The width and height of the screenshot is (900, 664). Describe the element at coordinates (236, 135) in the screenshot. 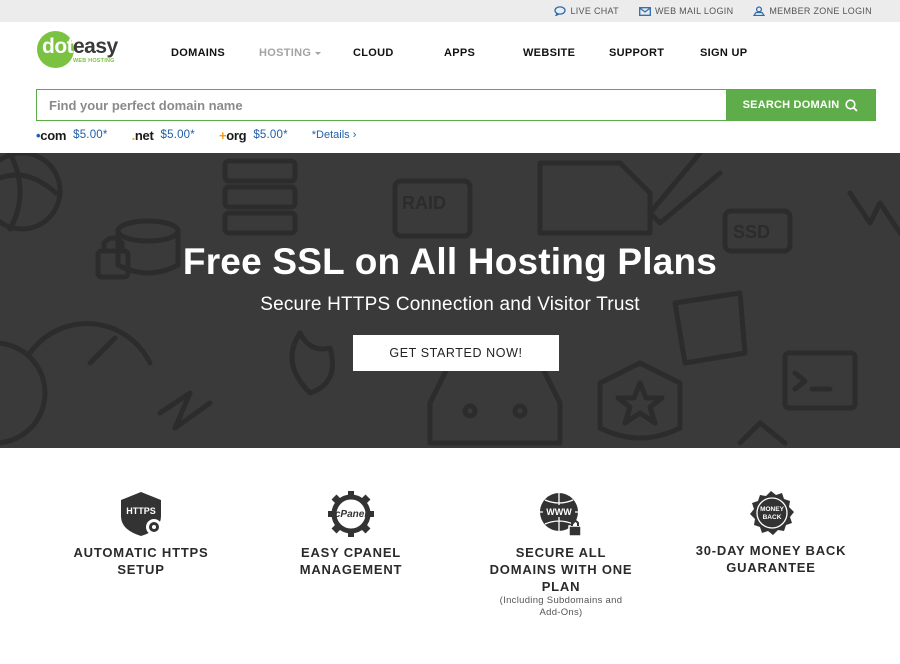

I see `tld-org-label: org` at that location.